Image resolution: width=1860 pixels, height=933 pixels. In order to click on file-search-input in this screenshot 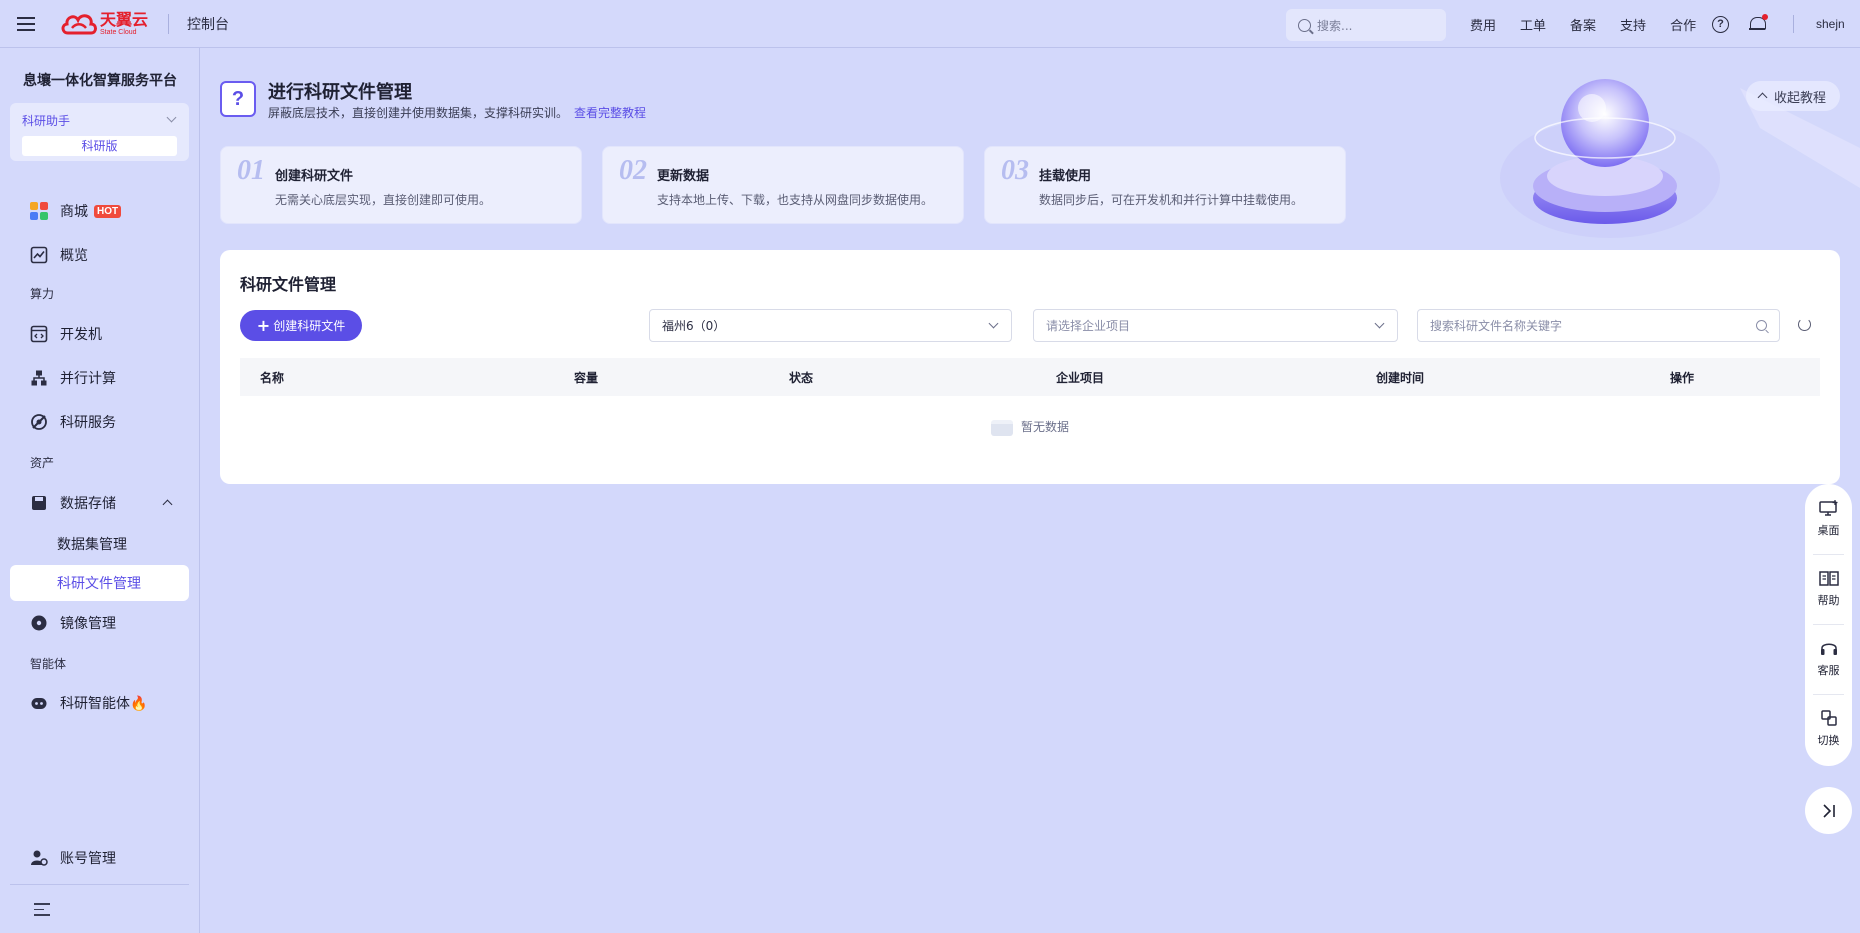, I will do `click(1598, 325)`.